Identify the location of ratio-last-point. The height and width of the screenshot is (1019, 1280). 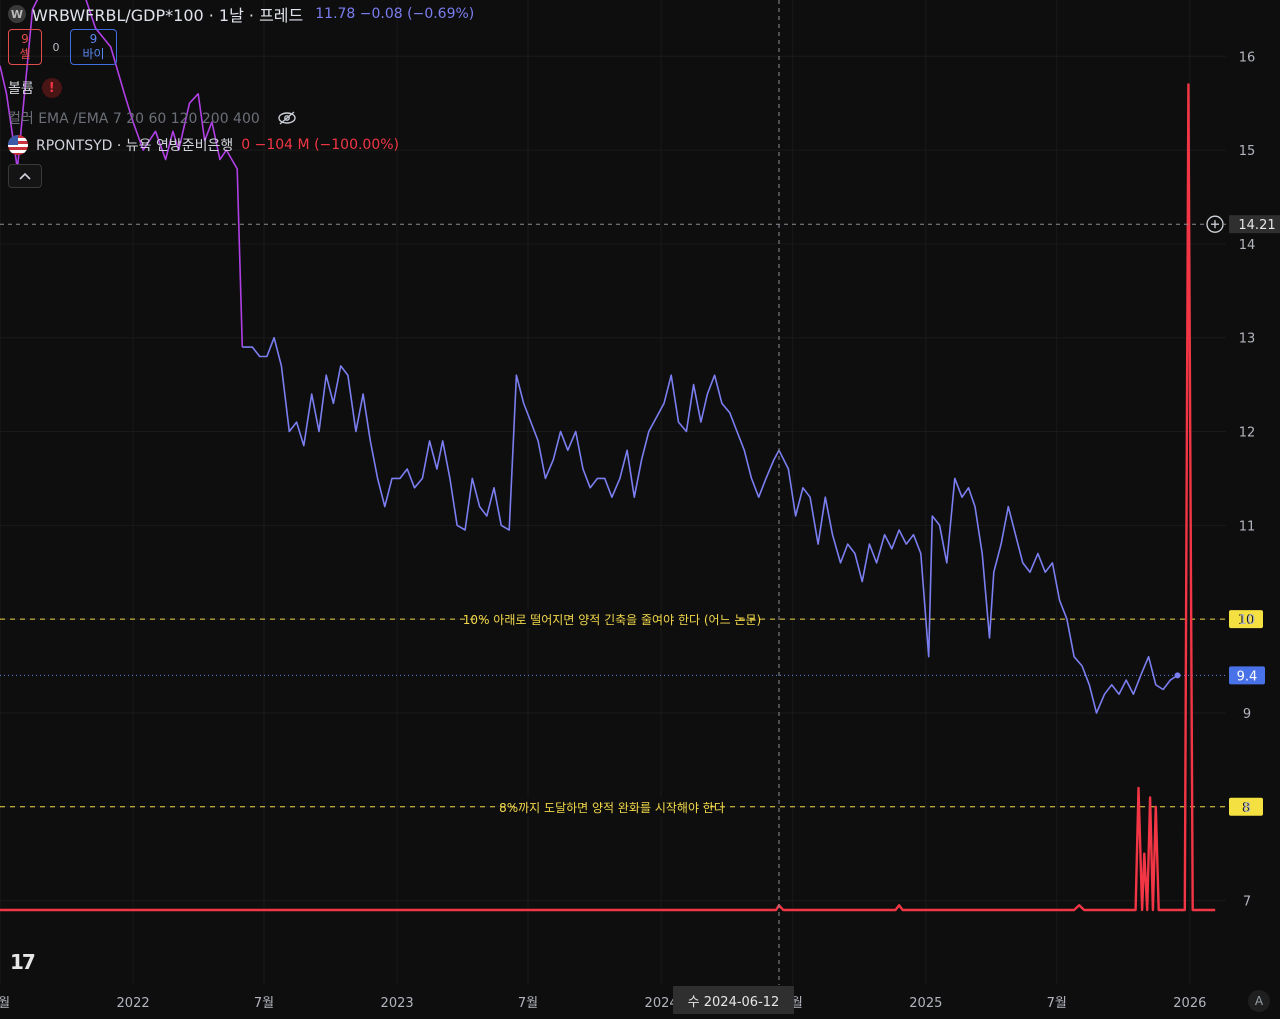
(1177, 675).